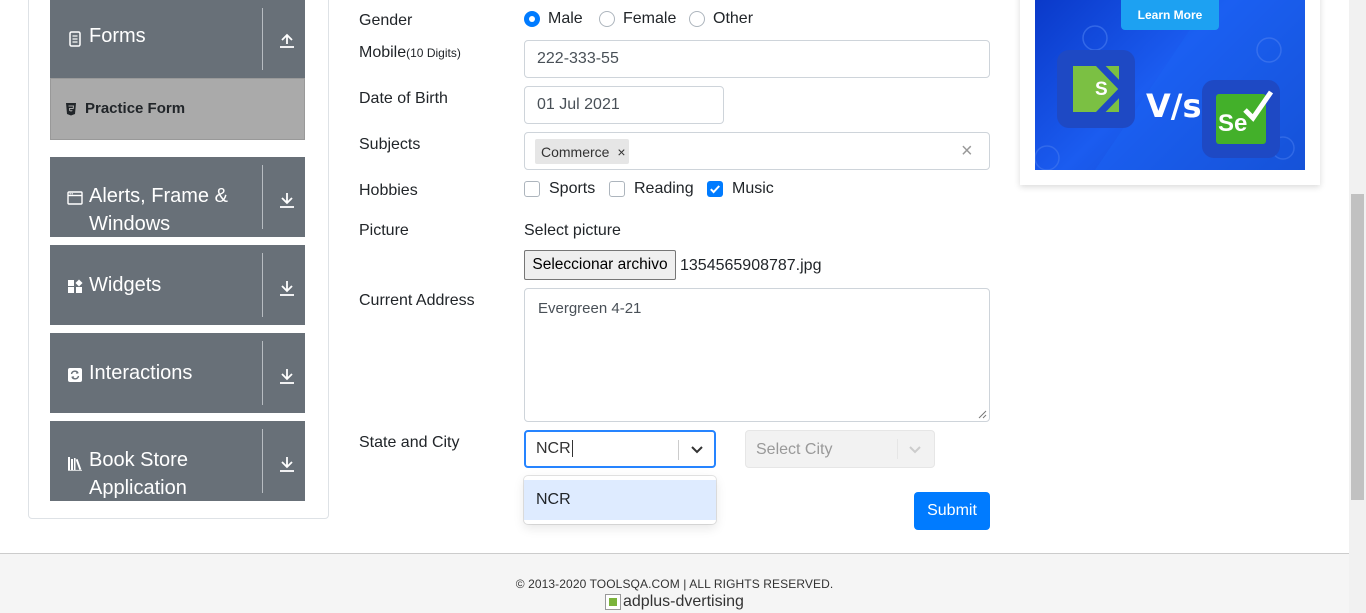 The width and height of the screenshot is (1366, 613). I want to click on gender-radio-female: Female, so click(637, 19).